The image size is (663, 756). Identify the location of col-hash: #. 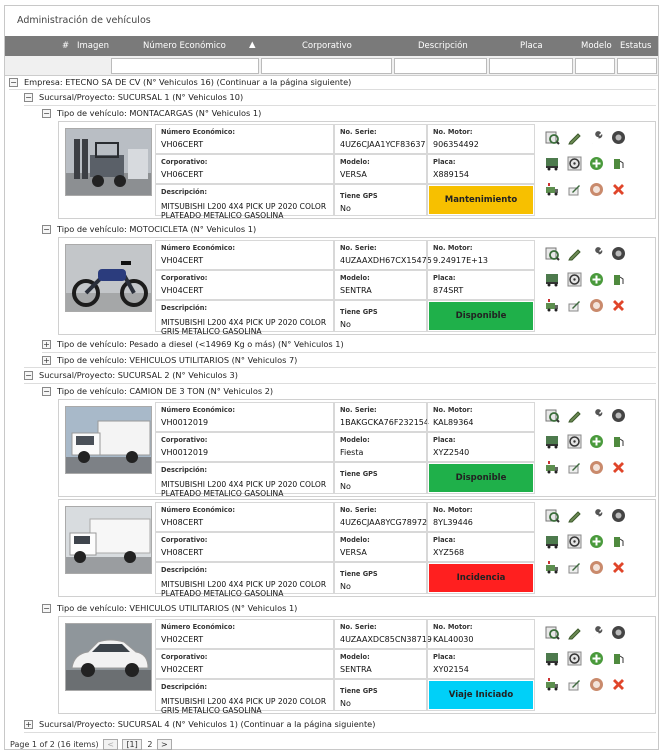
(65, 46).